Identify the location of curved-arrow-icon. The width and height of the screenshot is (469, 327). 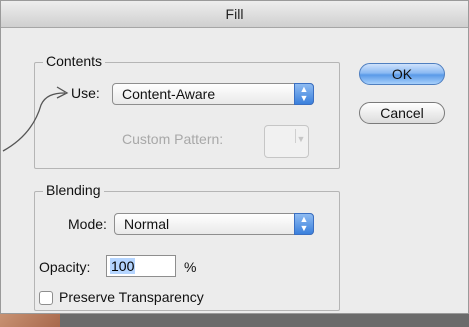
(35, 119).